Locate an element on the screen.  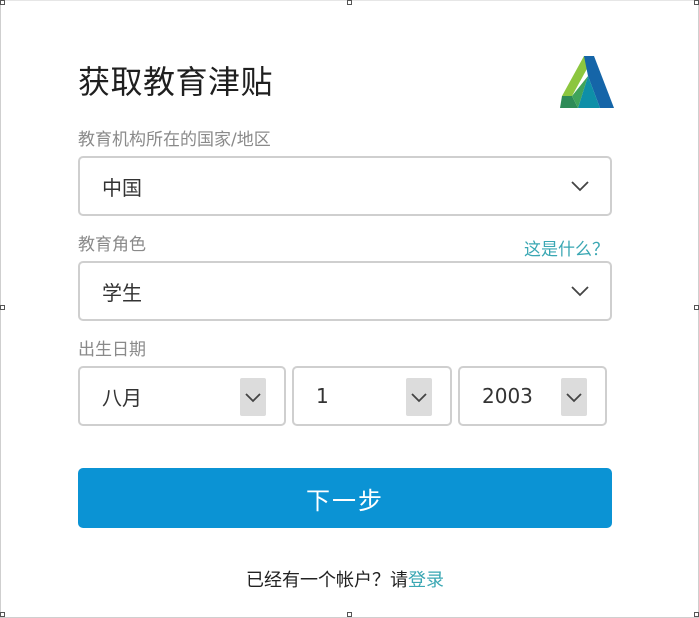
resize-handle-bottom-right is located at coordinates (696, 614).